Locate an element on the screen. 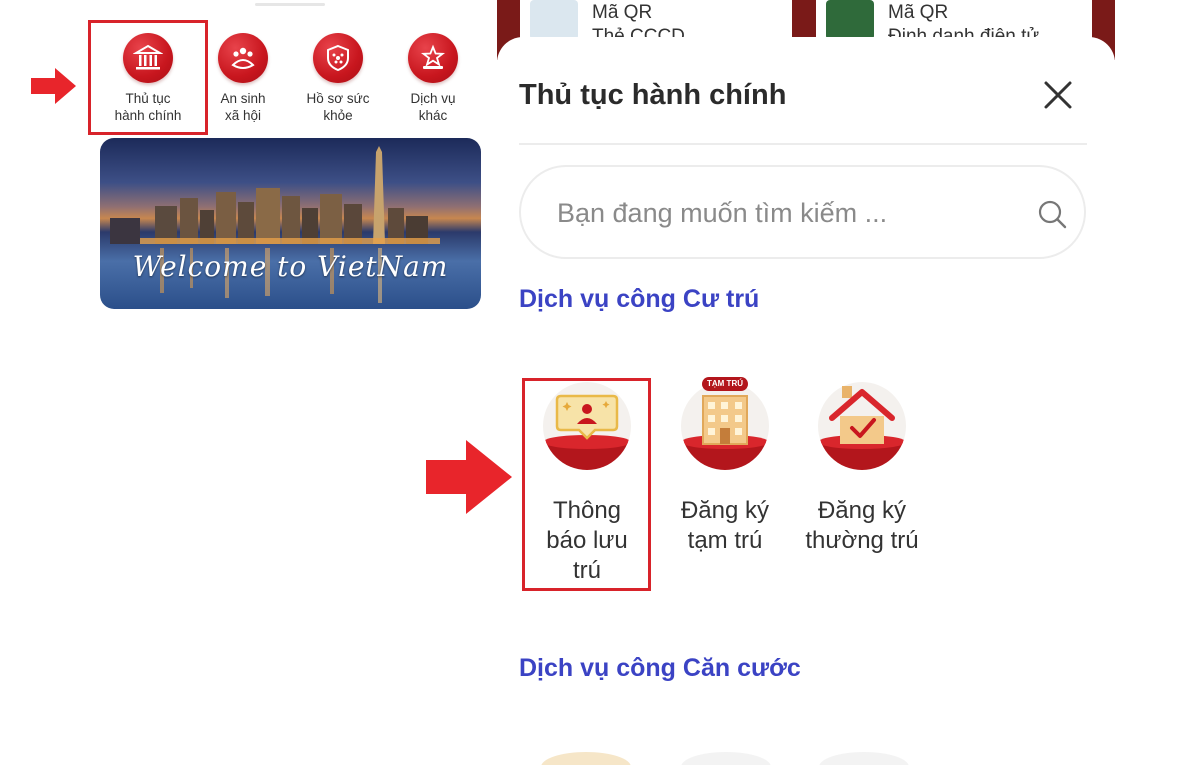  drag-handle is located at coordinates (290, 4).